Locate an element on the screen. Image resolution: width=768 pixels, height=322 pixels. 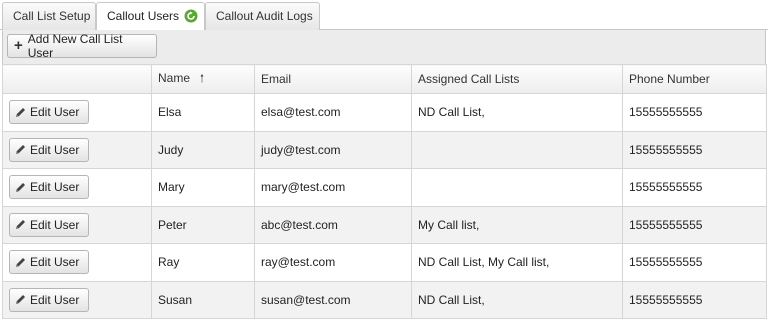
sort-ascending-icon: 🠑 is located at coordinates (202, 78).